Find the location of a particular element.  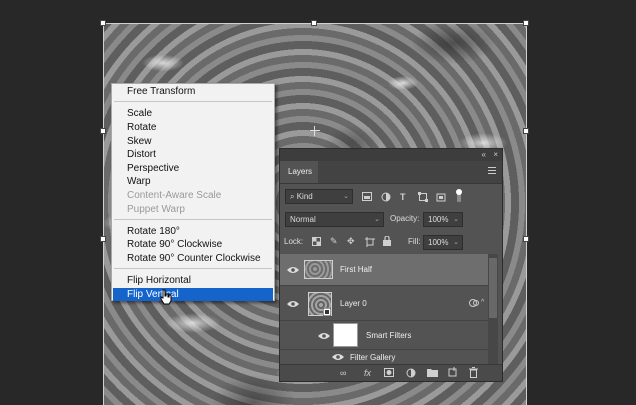

layers-panel-footer: ∞ fx is located at coordinates (391, 372).